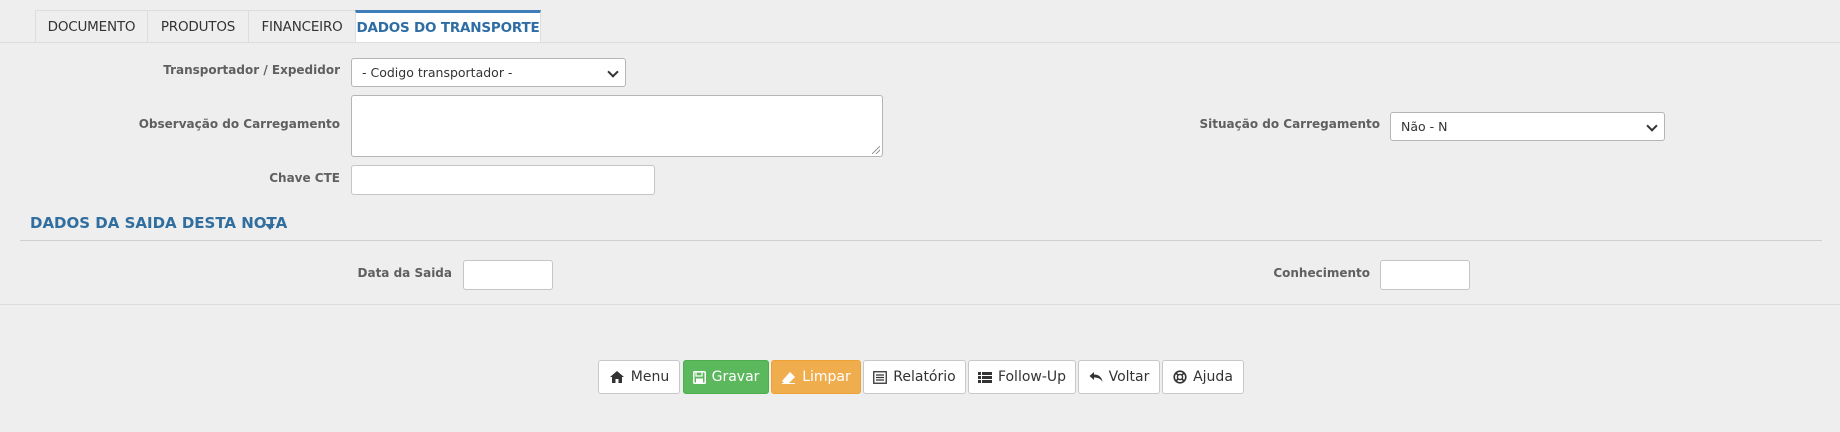  I want to click on data-saida-input, so click(508, 275).